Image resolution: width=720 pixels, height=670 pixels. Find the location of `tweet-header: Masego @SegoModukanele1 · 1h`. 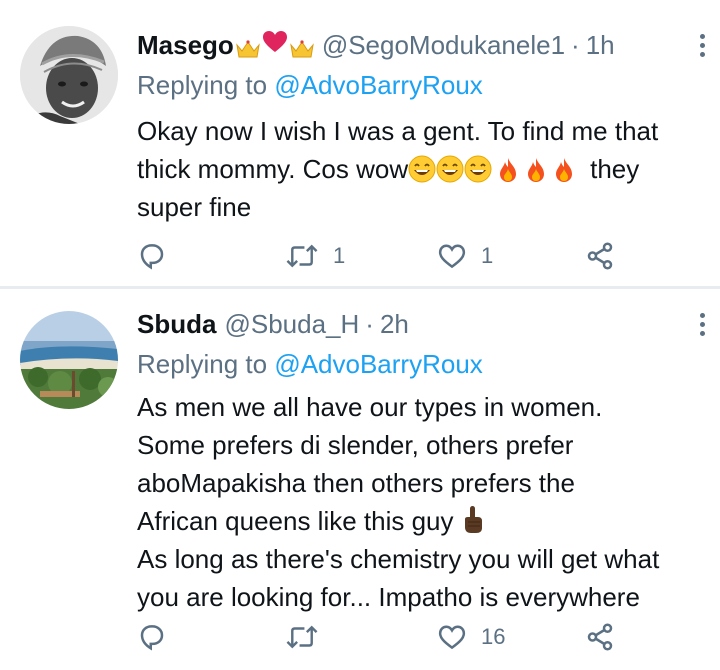

tweet-header: Masego @SegoModukanele1 · 1h is located at coordinates (376, 45).